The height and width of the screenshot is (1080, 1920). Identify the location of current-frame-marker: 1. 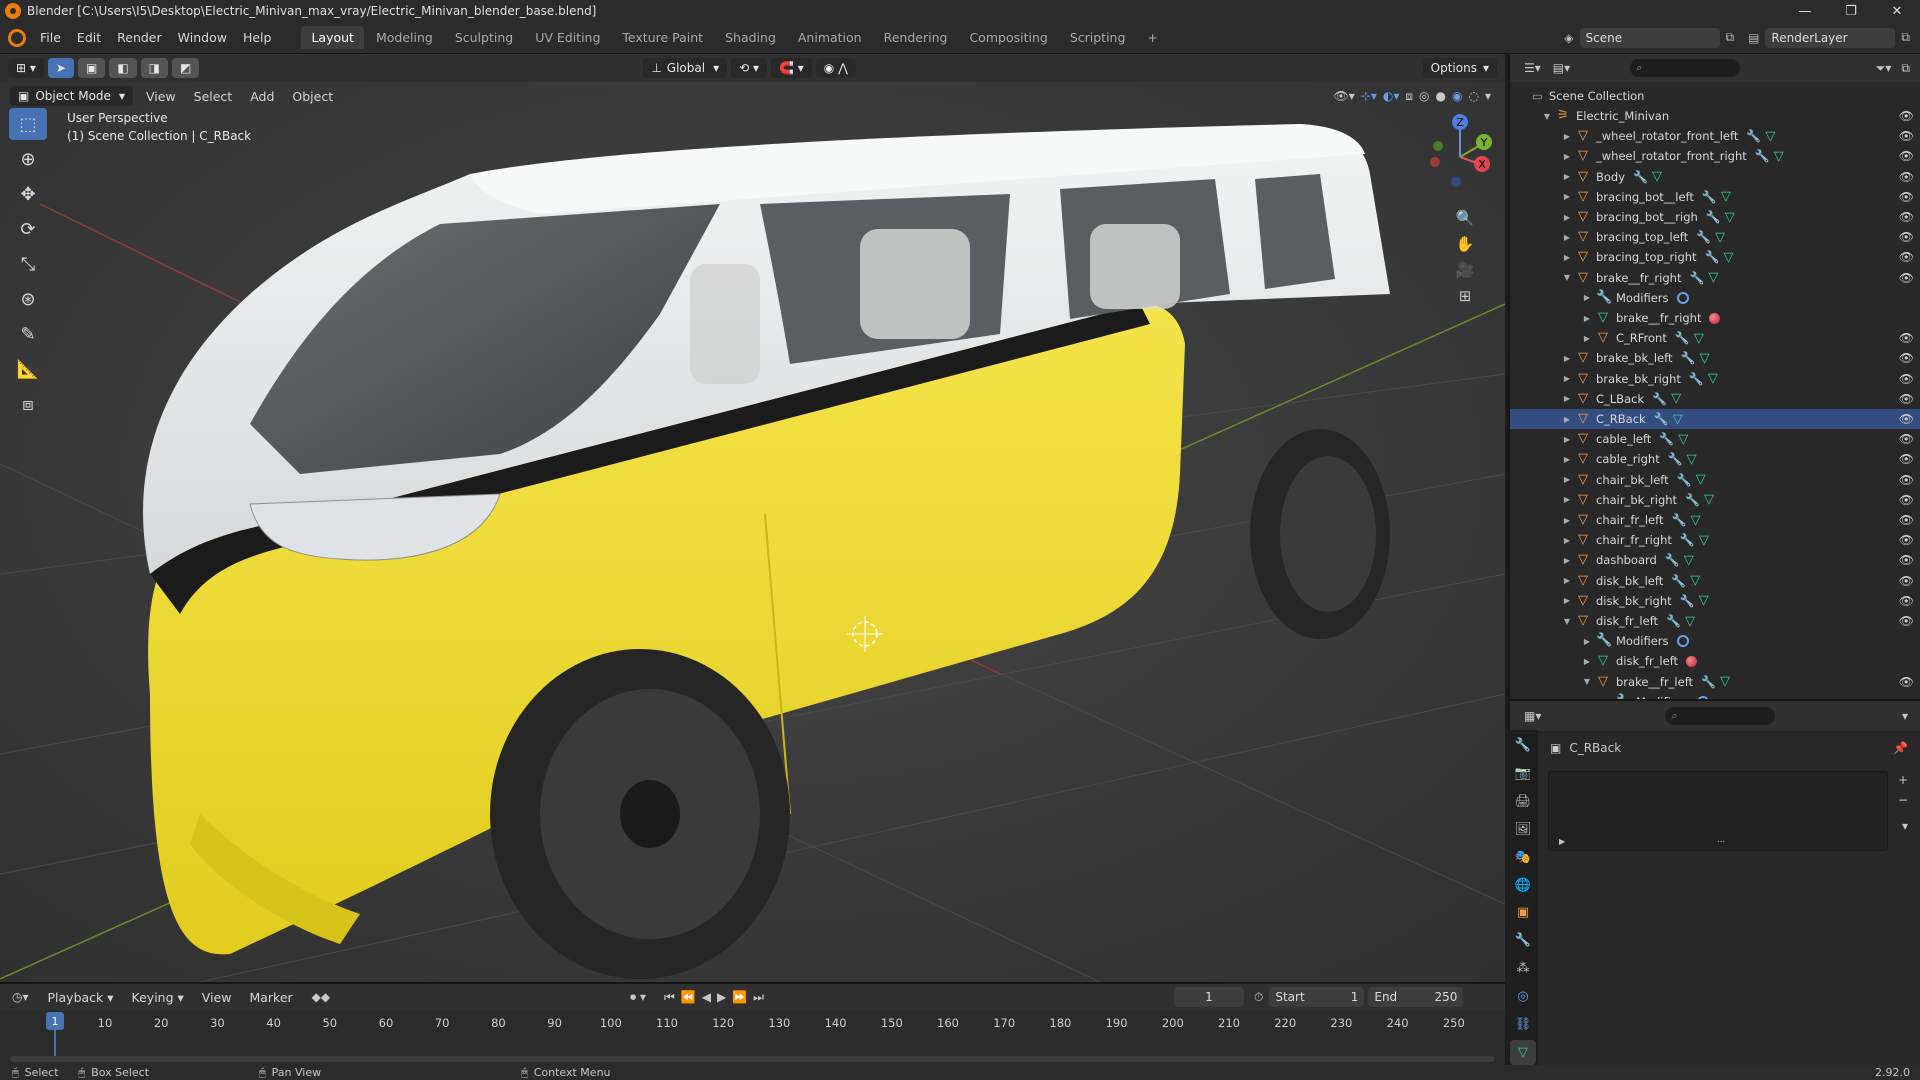
(55, 1021).